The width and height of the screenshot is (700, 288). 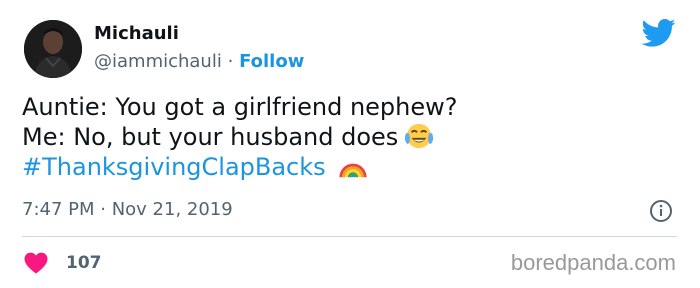 I want to click on author-handle: @iammichauli, so click(x=158, y=61).